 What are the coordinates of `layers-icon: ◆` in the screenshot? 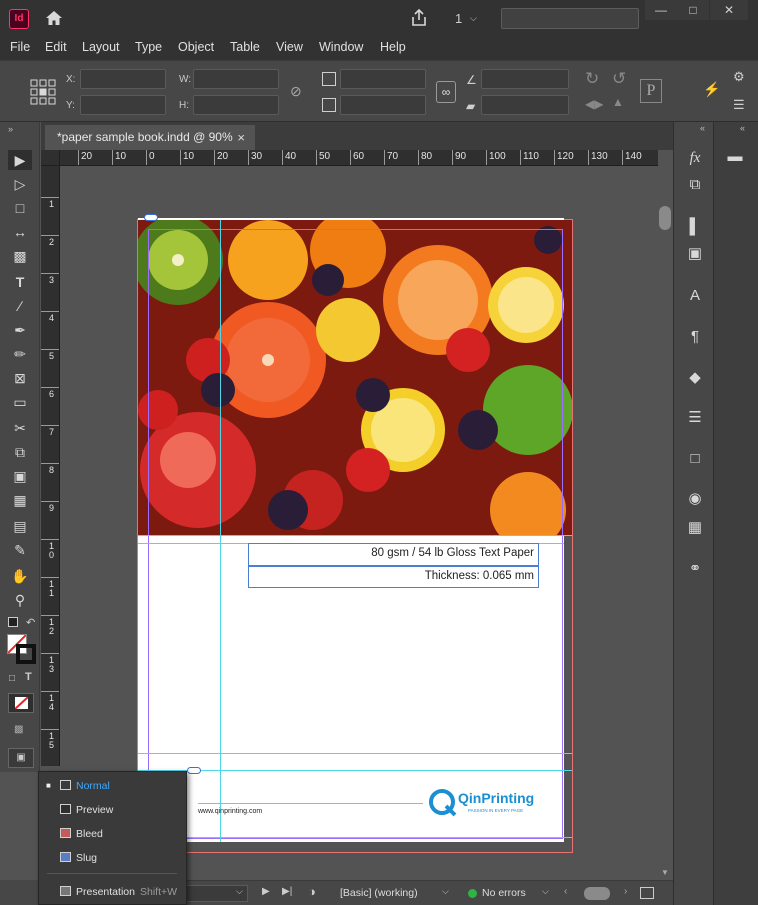 It's located at (695, 378).